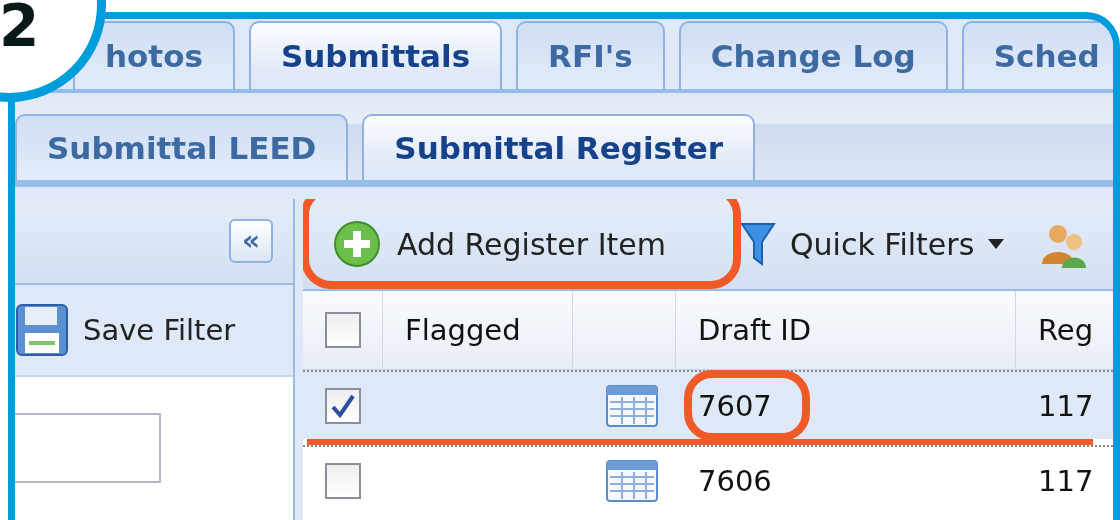 The image size is (1120, 520). I want to click on check-icon, so click(343, 405).